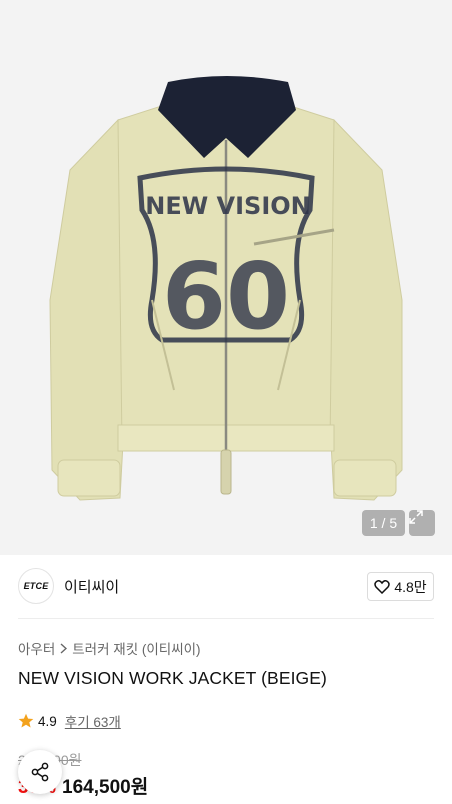  Describe the element at coordinates (226, 618) in the screenshot. I see `divider` at that location.